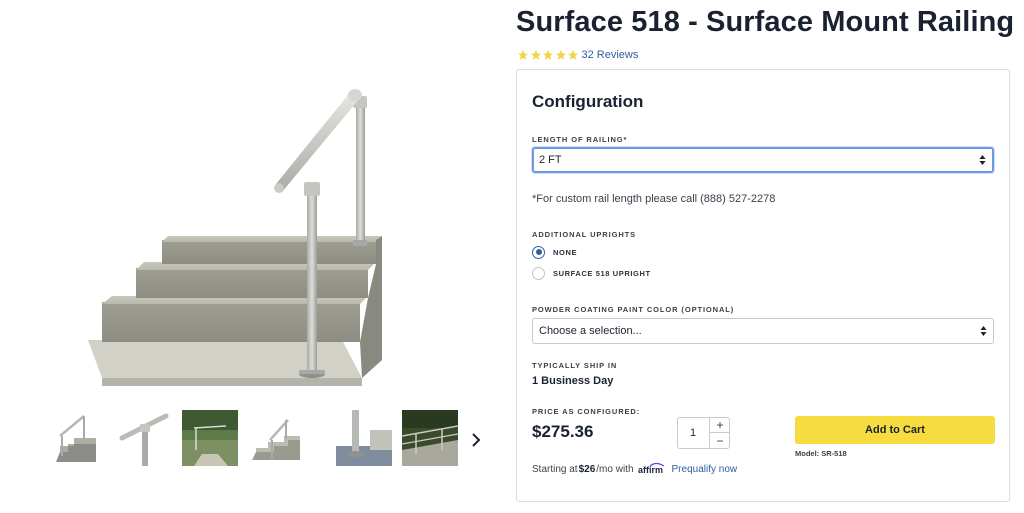  I want to click on product-rating: 32 Reviews, so click(577, 55).